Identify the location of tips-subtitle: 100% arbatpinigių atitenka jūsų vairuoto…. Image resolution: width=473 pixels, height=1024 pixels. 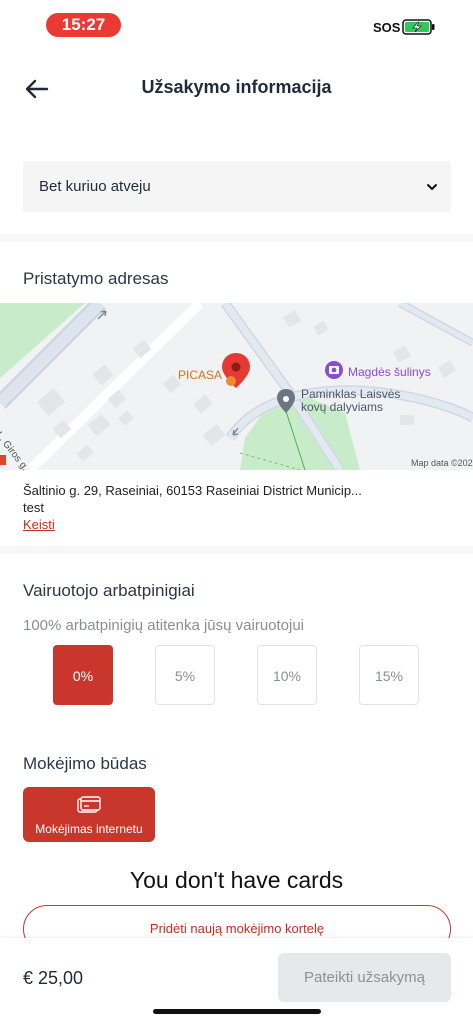
(164, 625).